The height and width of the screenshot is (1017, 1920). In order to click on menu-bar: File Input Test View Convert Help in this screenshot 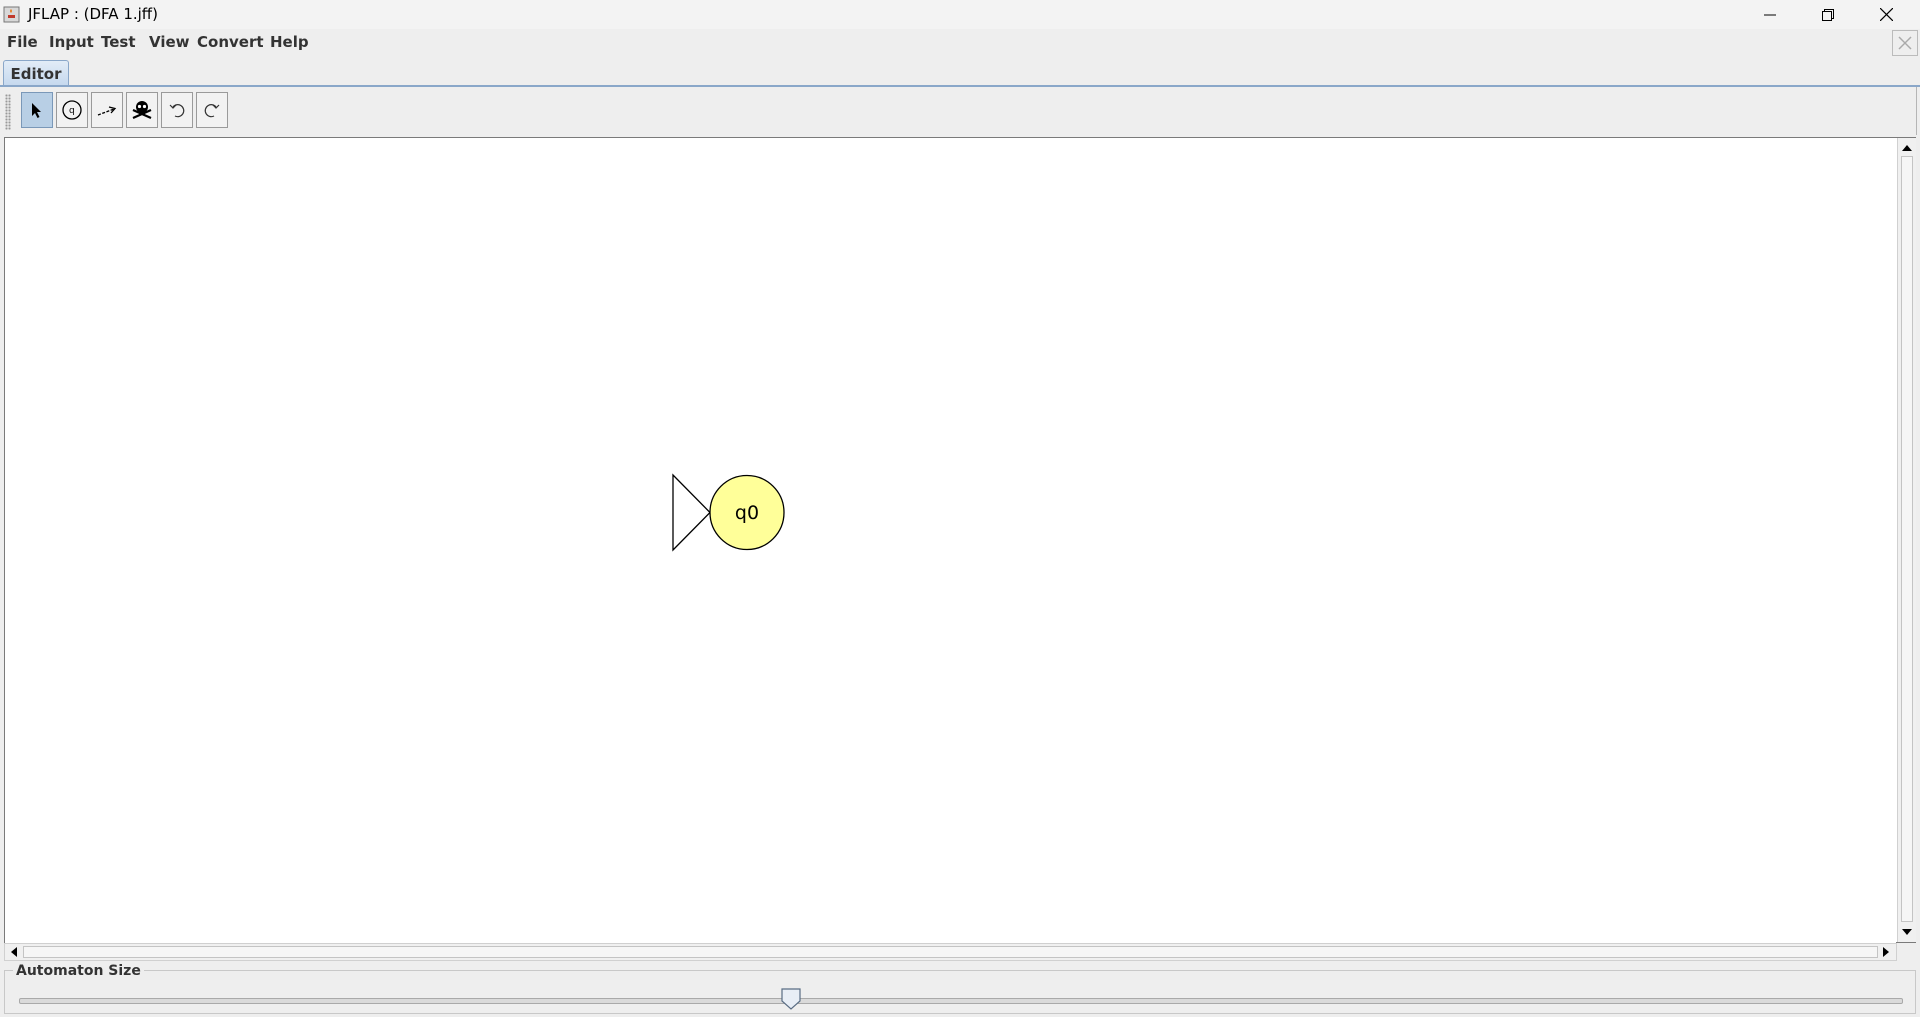, I will do `click(960, 43)`.